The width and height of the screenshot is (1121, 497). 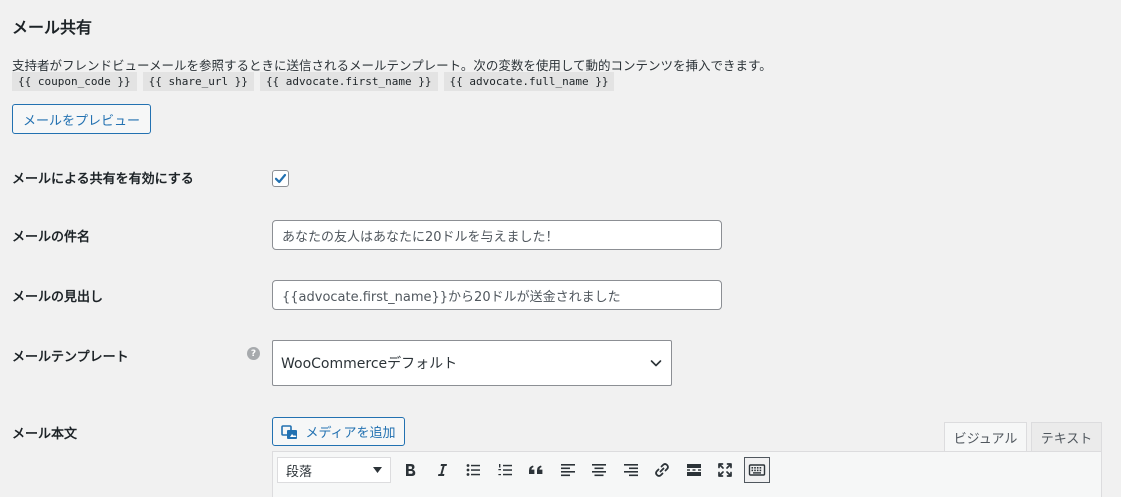 I want to click on align-right-button, so click(x=631, y=470).